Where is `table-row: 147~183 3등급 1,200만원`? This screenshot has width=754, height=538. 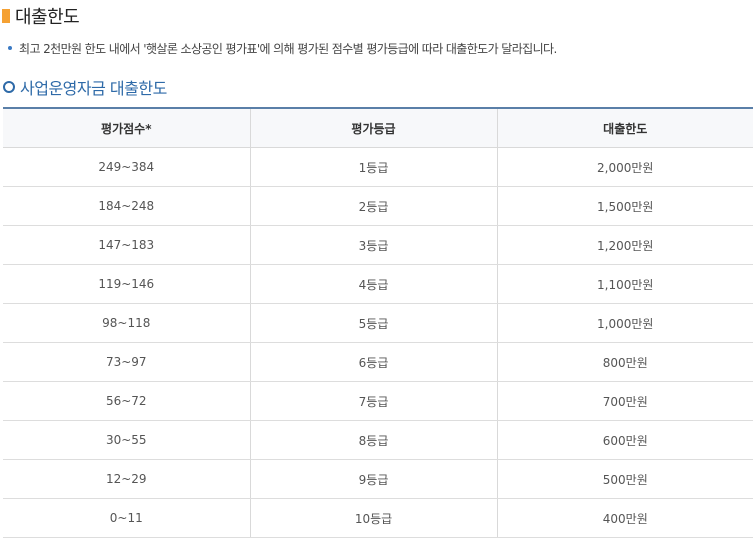 table-row: 147~183 3등급 1,200만원 is located at coordinates (378, 245).